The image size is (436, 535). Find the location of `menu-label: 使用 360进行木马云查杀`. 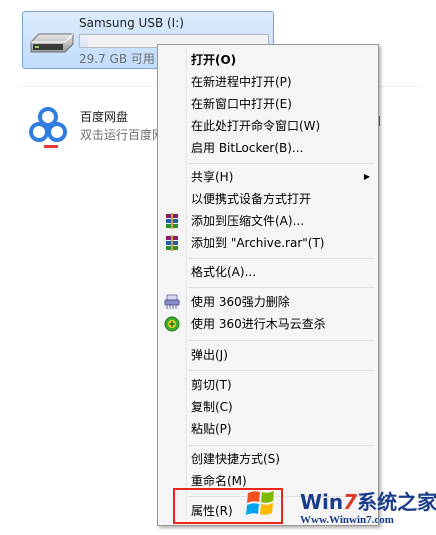

menu-label: 使用 360进行木马云查杀 is located at coordinates (258, 324).